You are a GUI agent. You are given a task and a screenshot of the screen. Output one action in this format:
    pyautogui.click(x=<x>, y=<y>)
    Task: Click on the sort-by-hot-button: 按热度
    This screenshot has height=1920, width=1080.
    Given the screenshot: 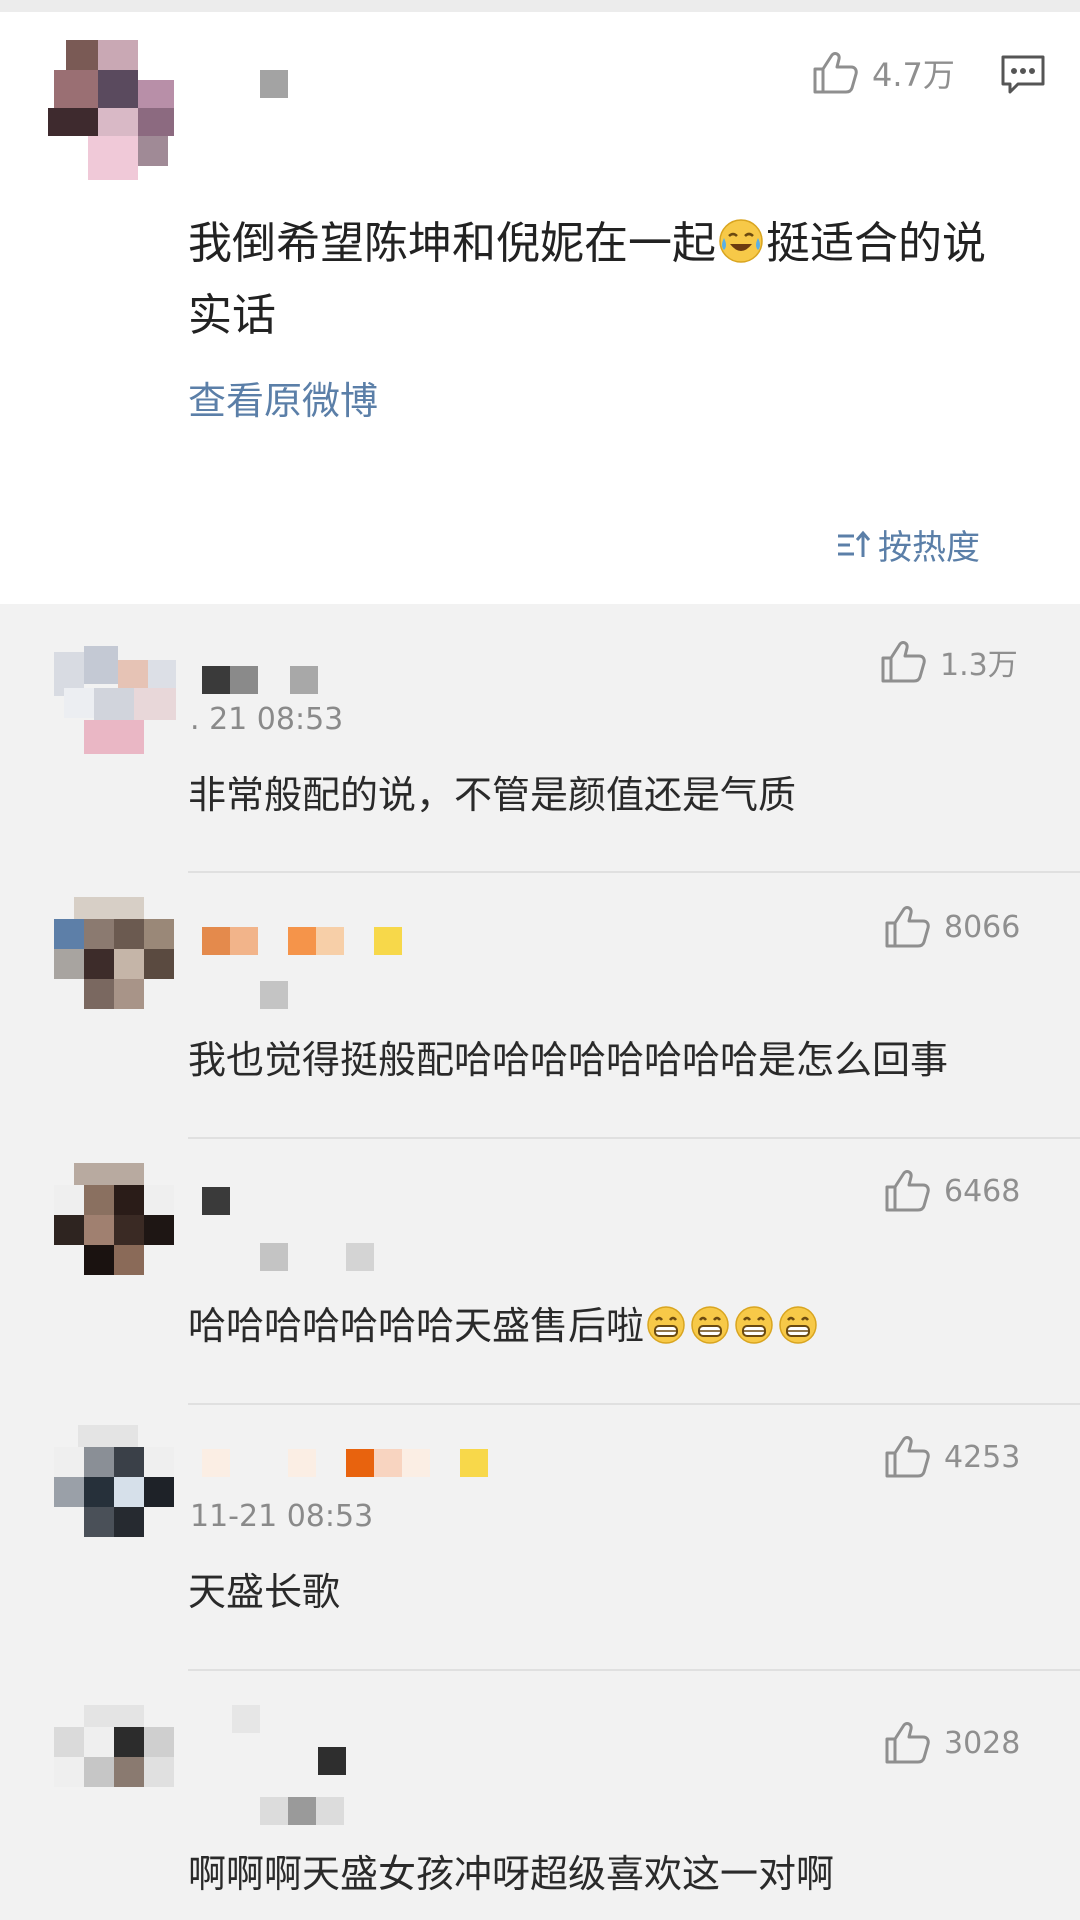 What is the action you would take?
    pyautogui.click(x=908, y=544)
    